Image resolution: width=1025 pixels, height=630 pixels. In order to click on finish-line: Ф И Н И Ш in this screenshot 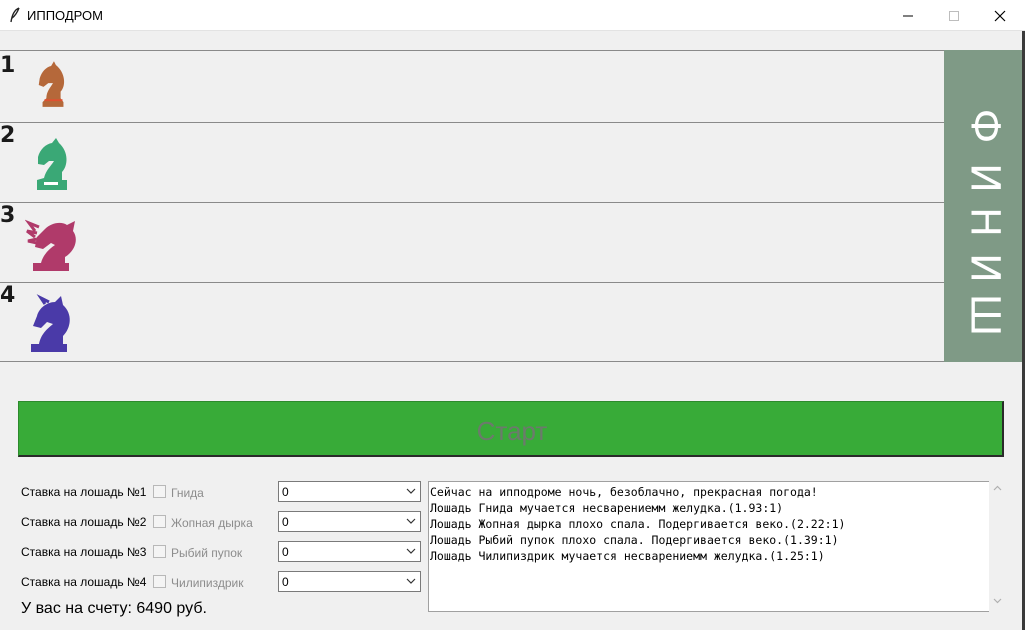, I will do `click(984, 206)`.